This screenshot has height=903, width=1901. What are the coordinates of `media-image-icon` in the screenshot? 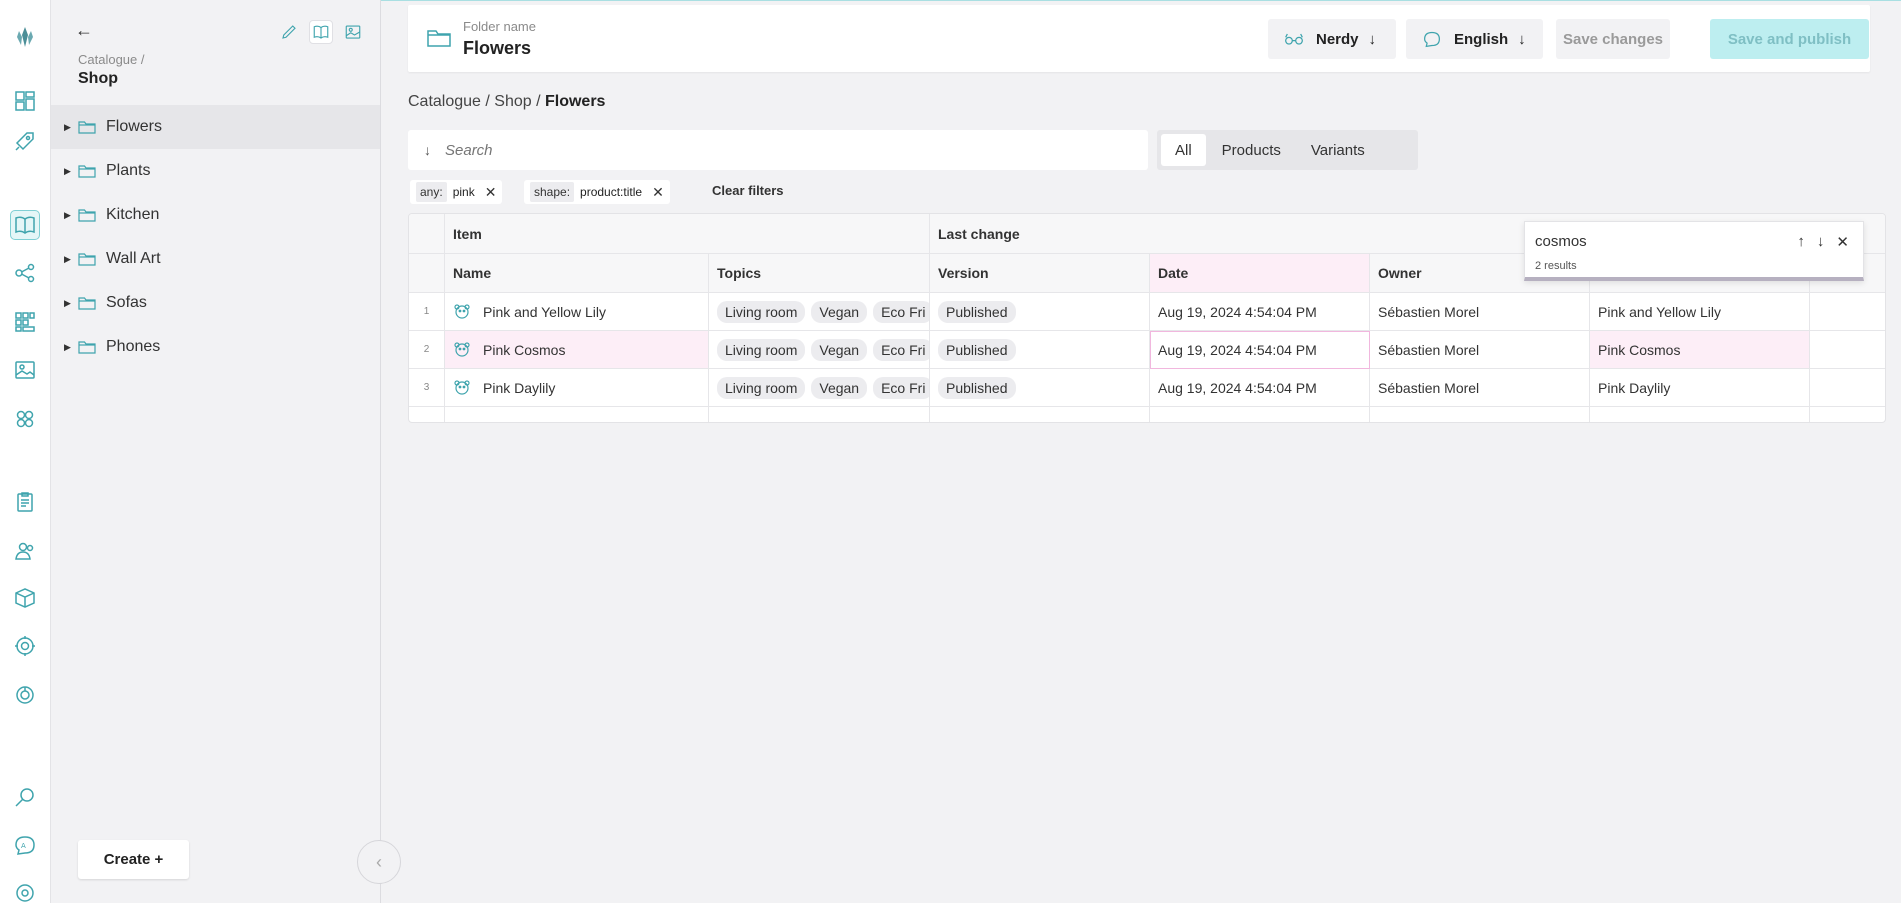 It's located at (25, 370).